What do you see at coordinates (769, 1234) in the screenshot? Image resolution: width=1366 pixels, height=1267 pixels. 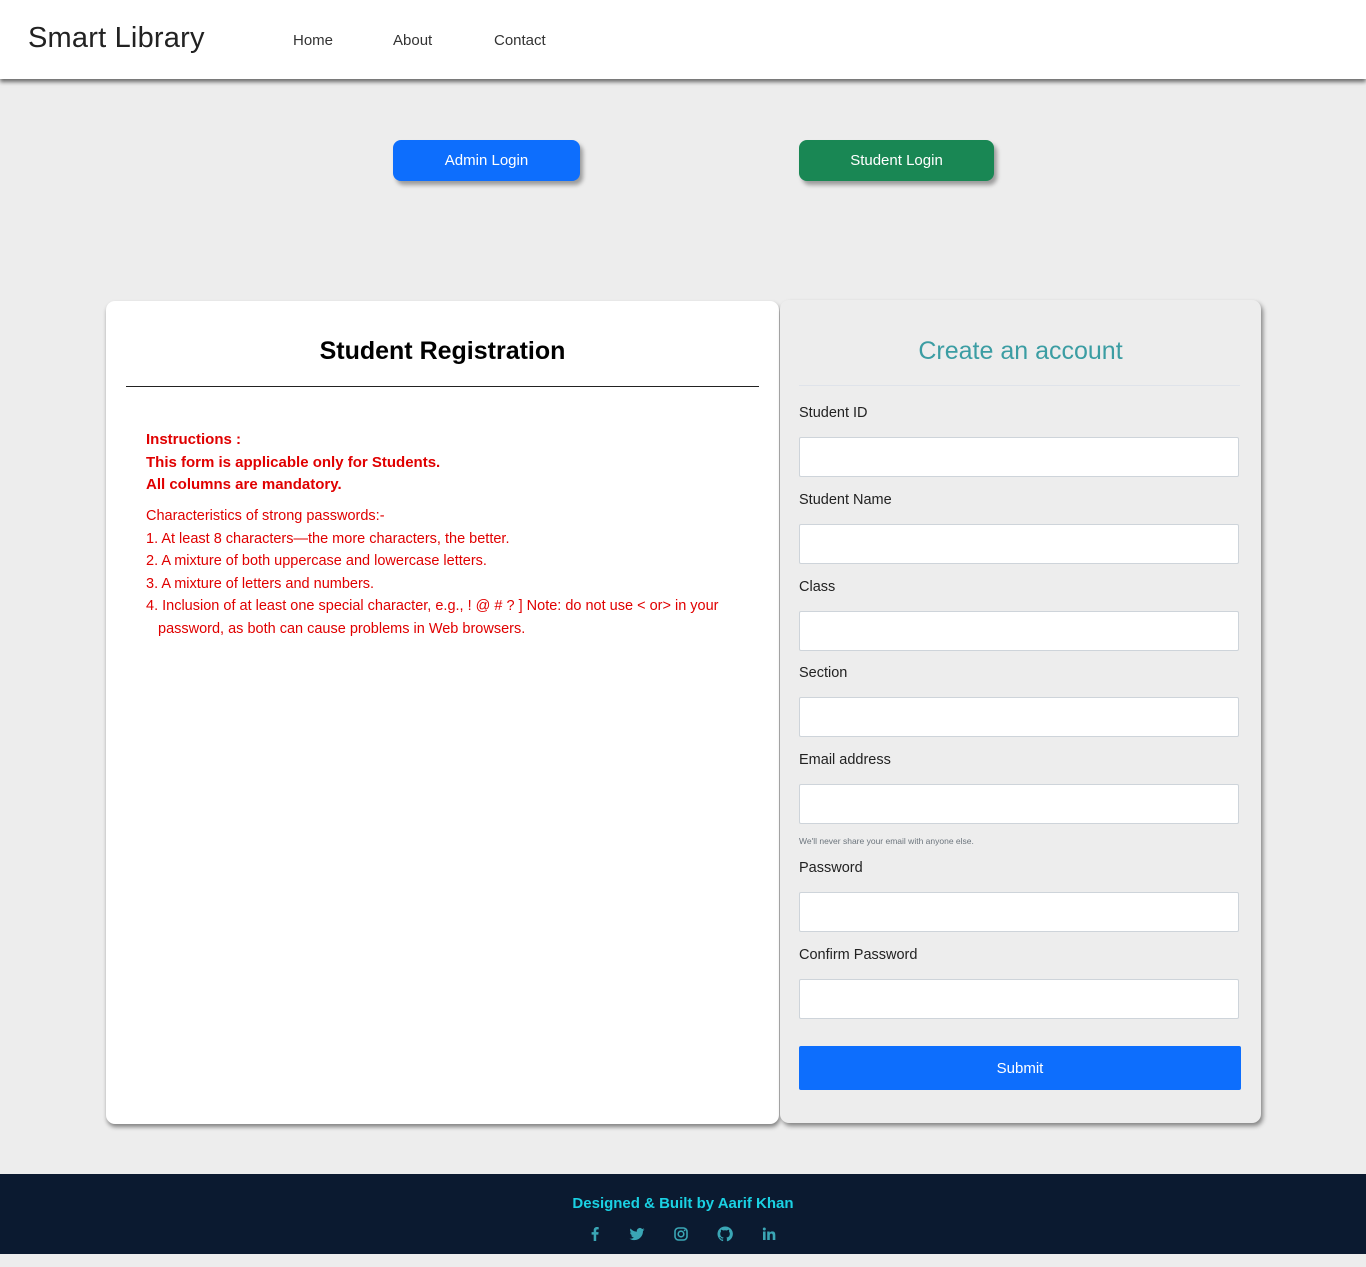 I see `linkedin-icon` at bounding box center [769, 1234].